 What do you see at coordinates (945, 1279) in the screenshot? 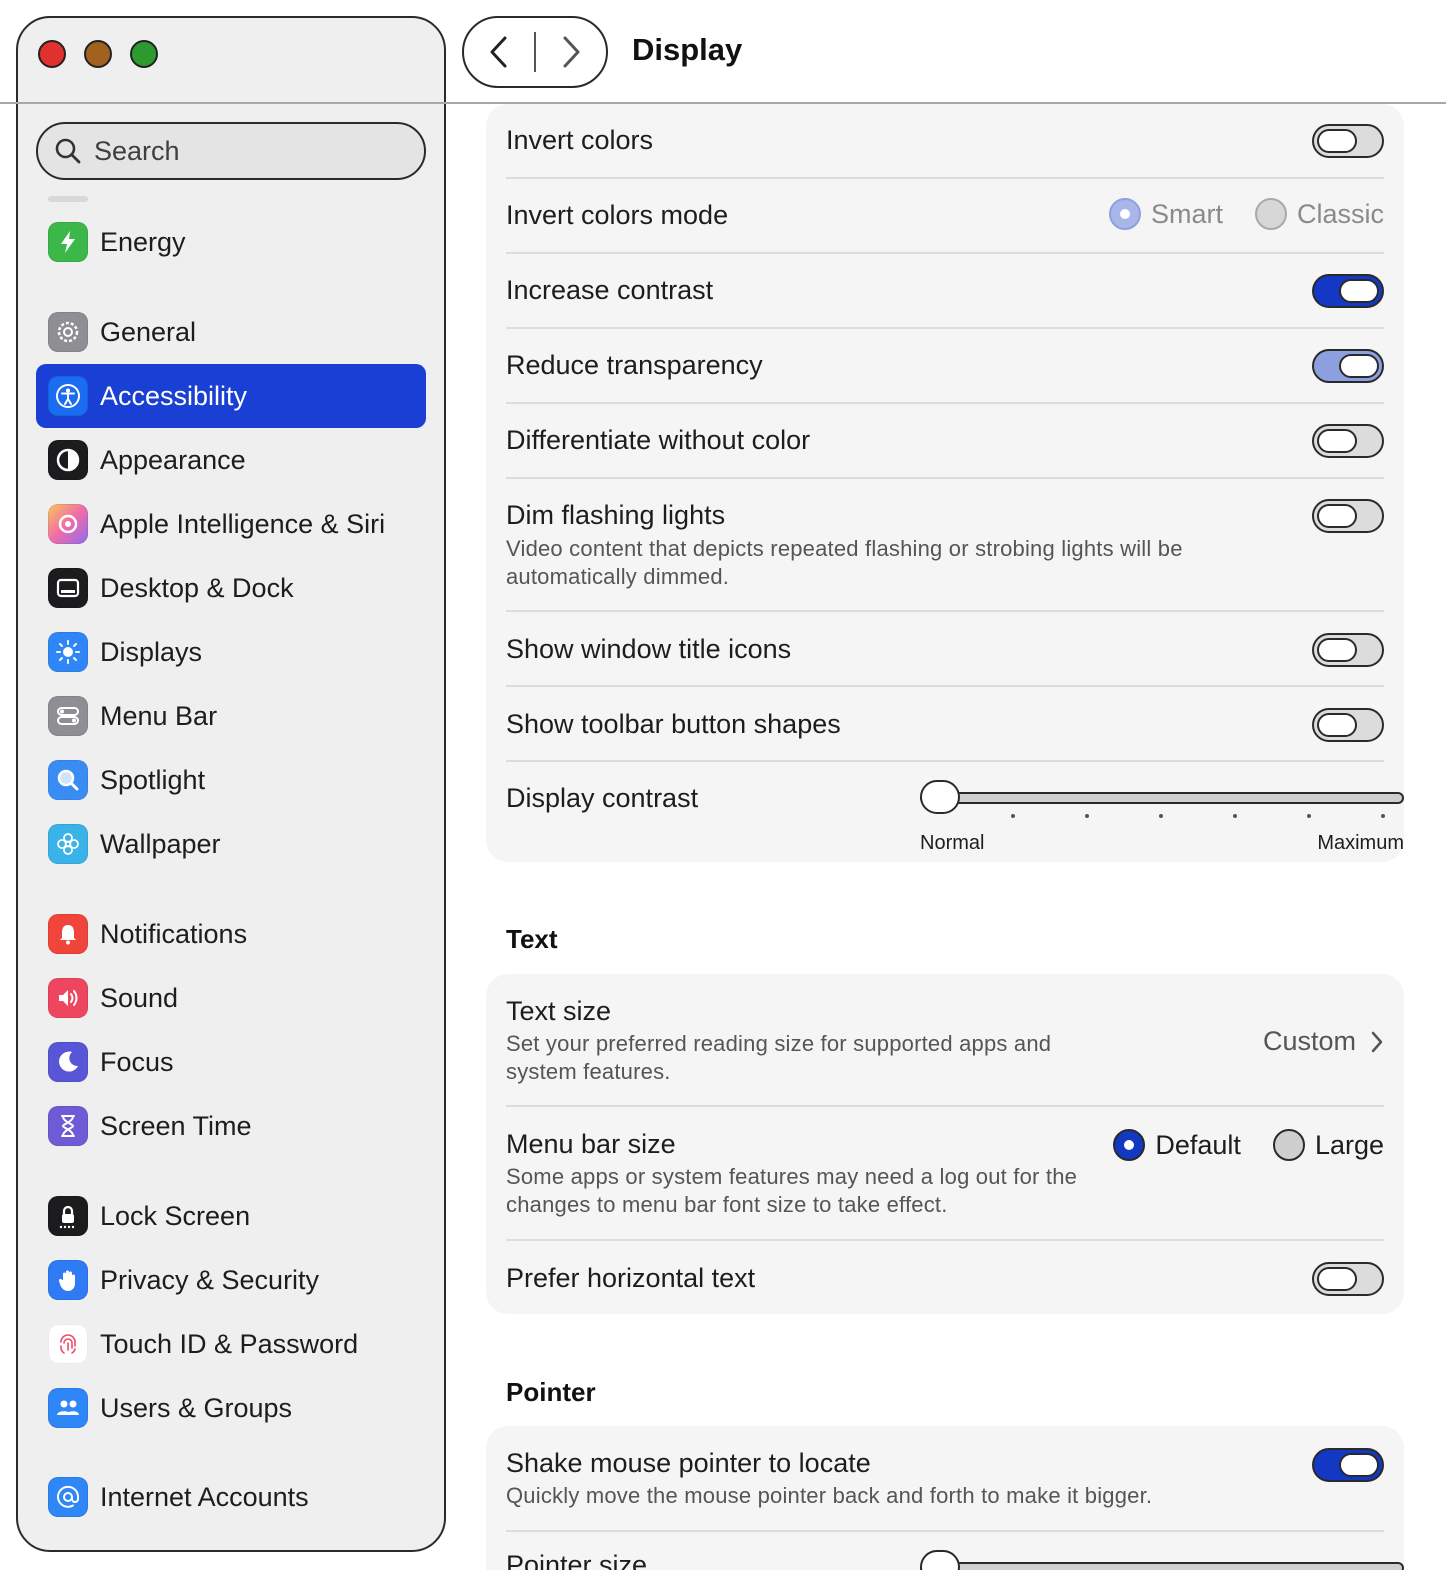
I see `prefer-horizontal-text-row: Prefer horizontal text` at bounding box center [945, 1279].